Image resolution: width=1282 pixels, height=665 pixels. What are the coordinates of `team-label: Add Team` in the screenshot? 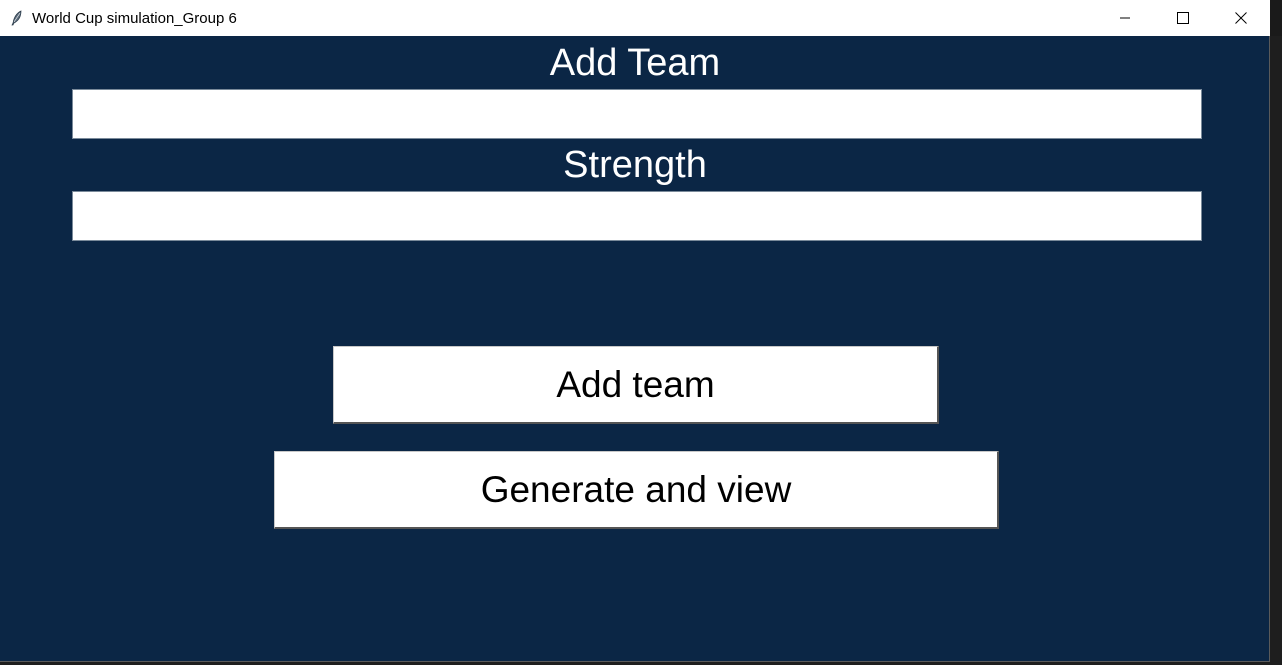 It's located at (635, 63).